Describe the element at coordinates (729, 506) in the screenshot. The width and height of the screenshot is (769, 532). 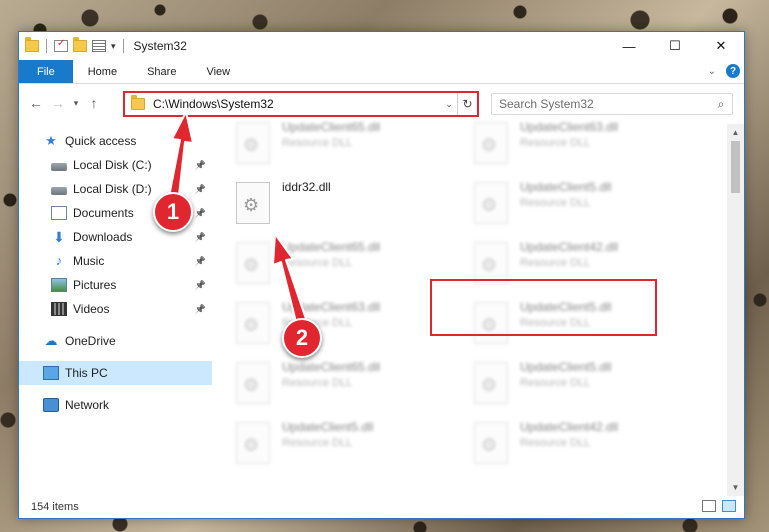
I see `tiles-view-icon` at that location.